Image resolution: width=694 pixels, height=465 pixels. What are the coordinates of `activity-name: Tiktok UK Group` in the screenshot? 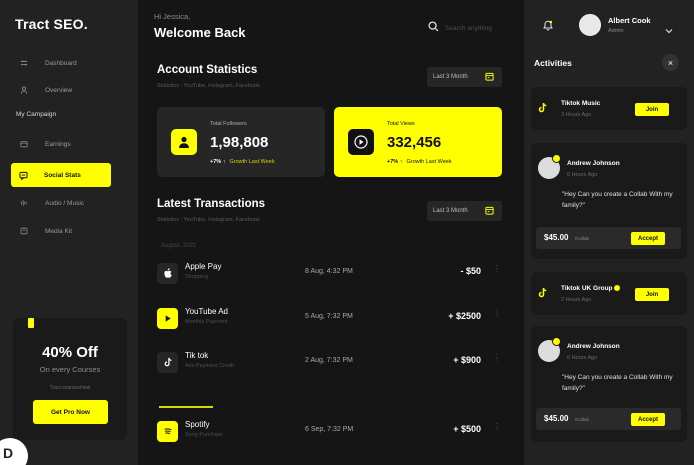 It's located at (591, 288).